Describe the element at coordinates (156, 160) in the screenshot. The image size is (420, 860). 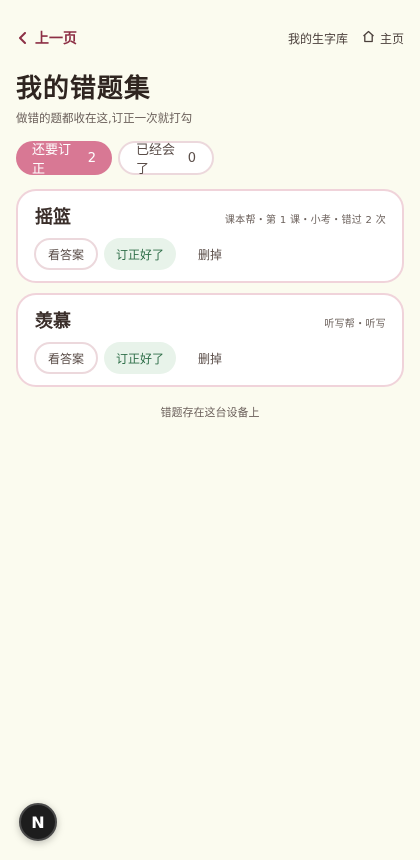
I see `tab-label: 已经会了` at that location.